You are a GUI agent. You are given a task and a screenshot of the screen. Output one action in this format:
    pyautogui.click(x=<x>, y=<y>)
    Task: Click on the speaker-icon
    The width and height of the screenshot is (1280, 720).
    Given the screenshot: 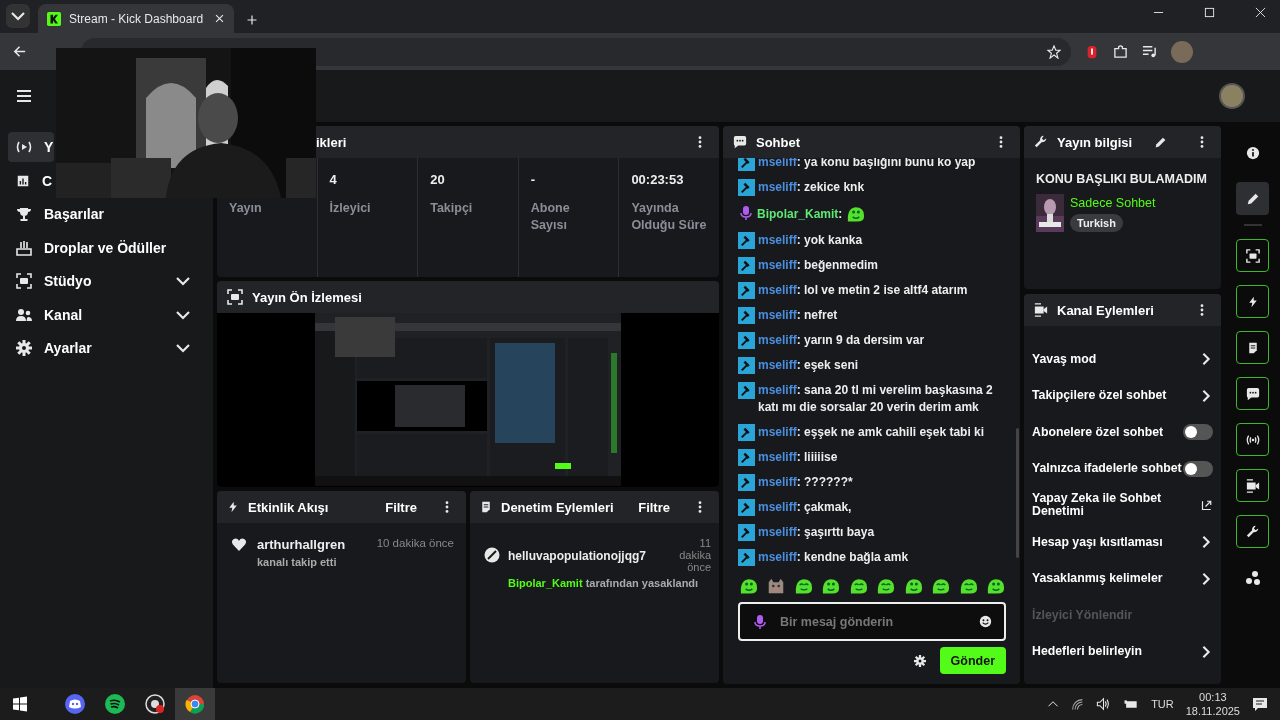 What is the action you would take?
    pyautogui.click(x=1104, y=704)
    